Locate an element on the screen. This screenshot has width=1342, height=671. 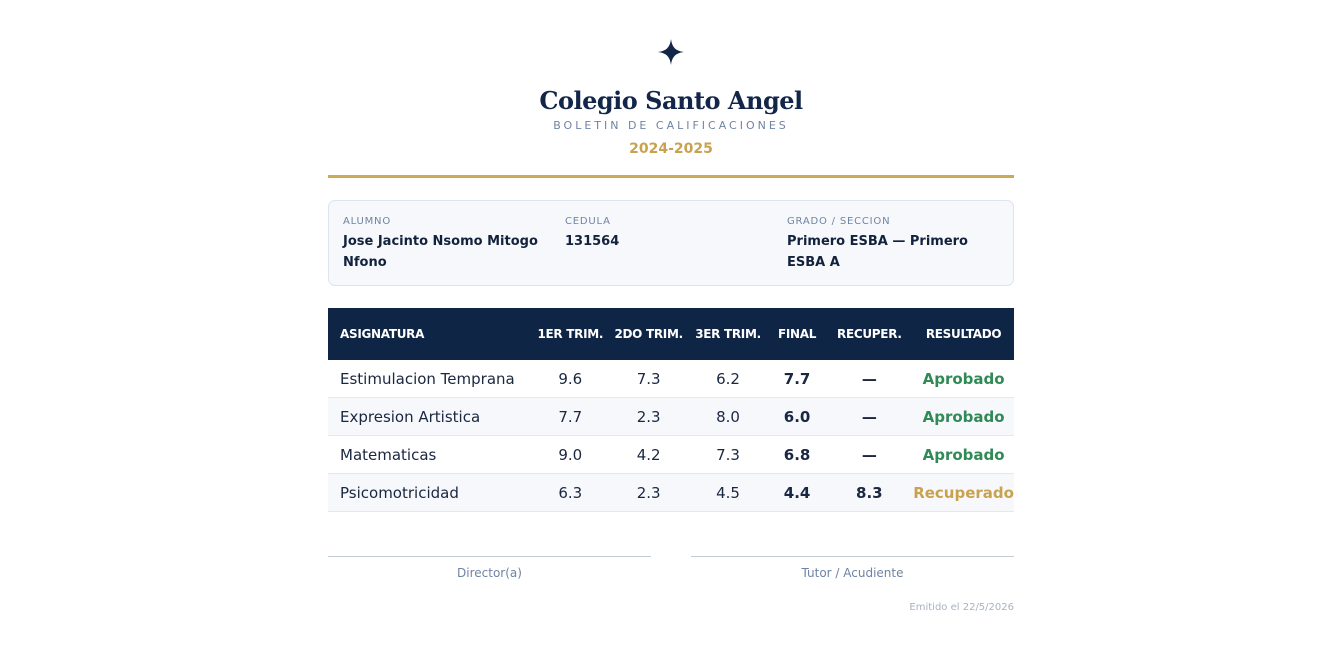
signature-area: Director(a) Tutor / Acudiente is located at coordinates (671, 568).